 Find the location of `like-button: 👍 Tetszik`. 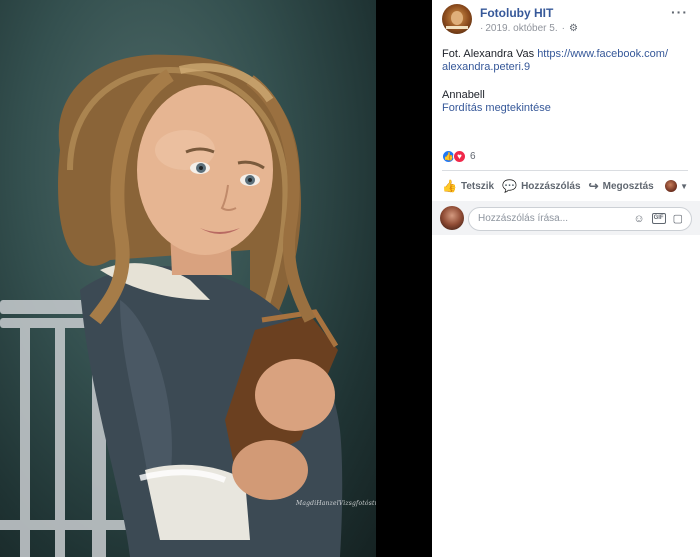

like-button: 👍 Tetszik is located at coordinates (468, 186).